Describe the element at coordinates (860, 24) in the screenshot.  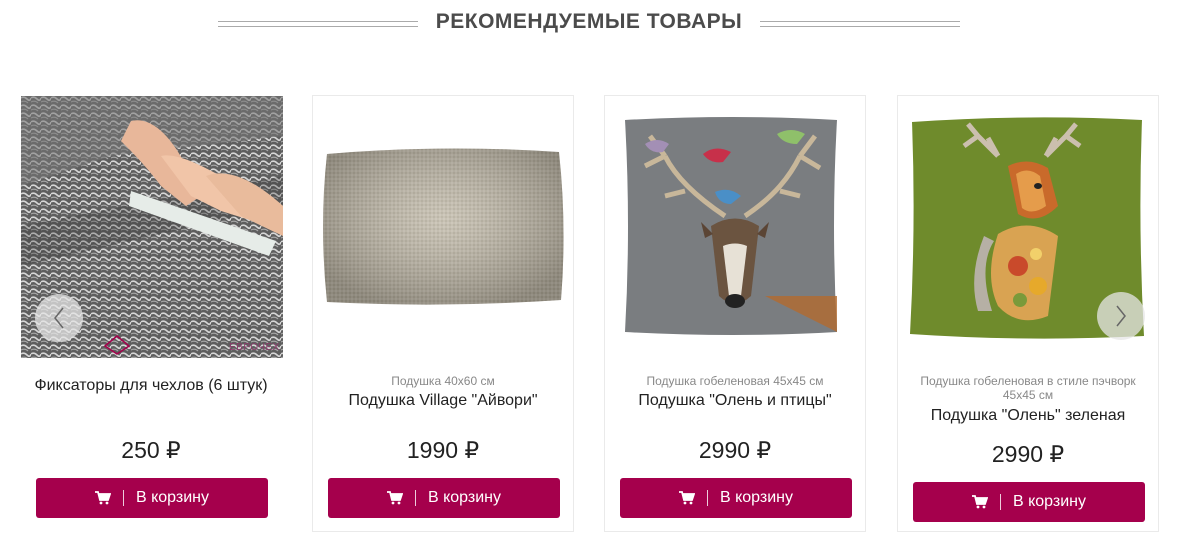
I see `title-divider-right` at that location.